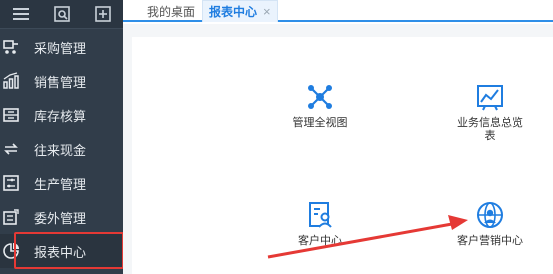 The width and height of the screenshot is (553, 274). I want to click on outsource-icon, so click(11, 217).